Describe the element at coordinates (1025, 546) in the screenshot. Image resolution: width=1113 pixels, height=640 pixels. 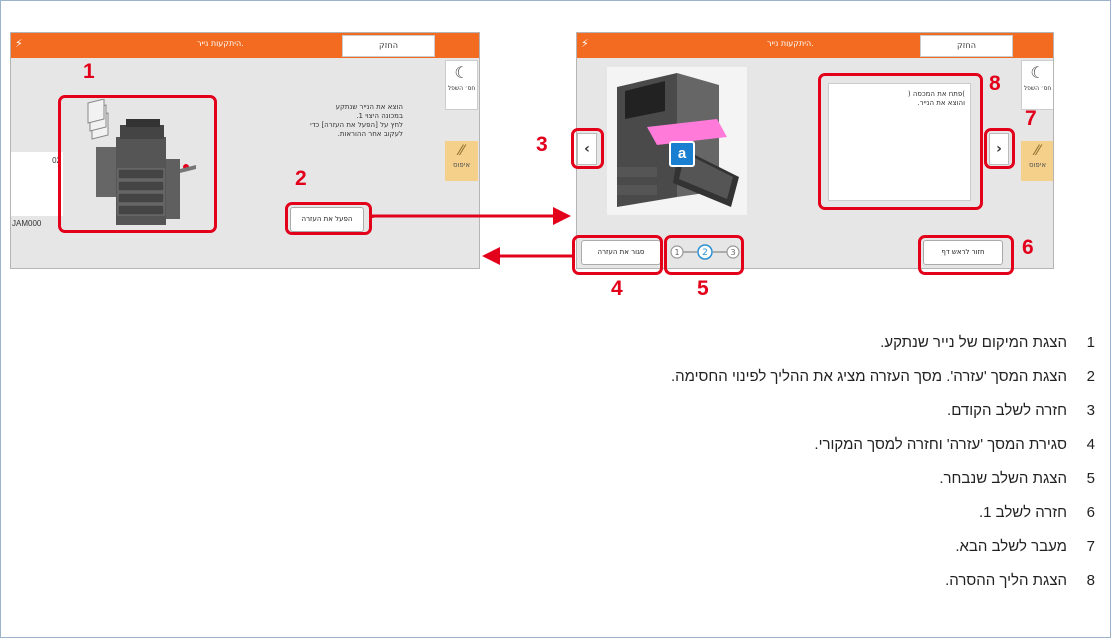
I see `list-item: 7 מעבר לשלב הבא.` at that location.